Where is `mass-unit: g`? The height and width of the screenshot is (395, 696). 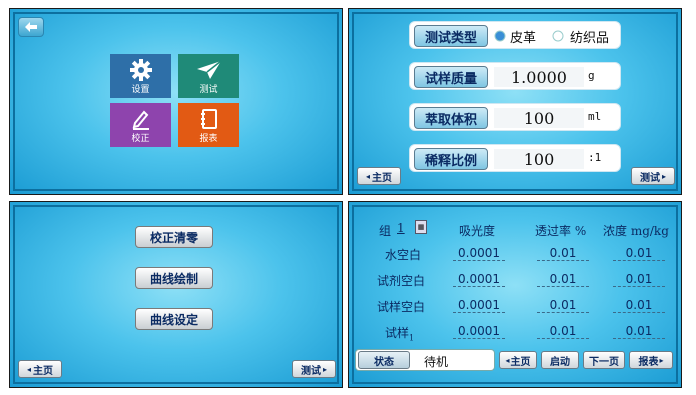
mass-unit: g is located at coordinates (591, 75).